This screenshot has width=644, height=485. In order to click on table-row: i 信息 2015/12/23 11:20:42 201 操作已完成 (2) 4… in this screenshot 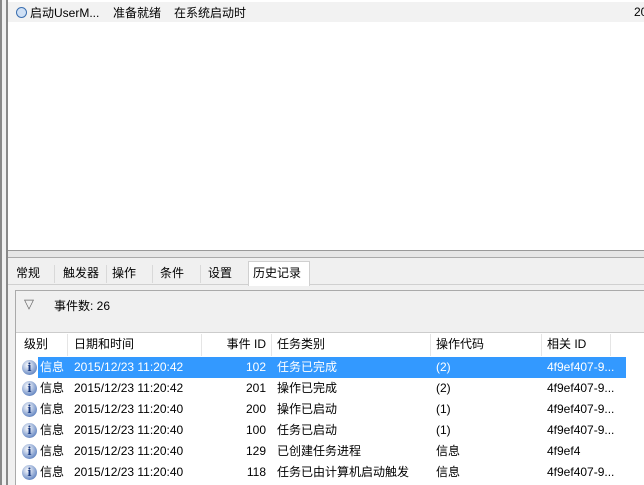, I will do `click(330, 388)`.